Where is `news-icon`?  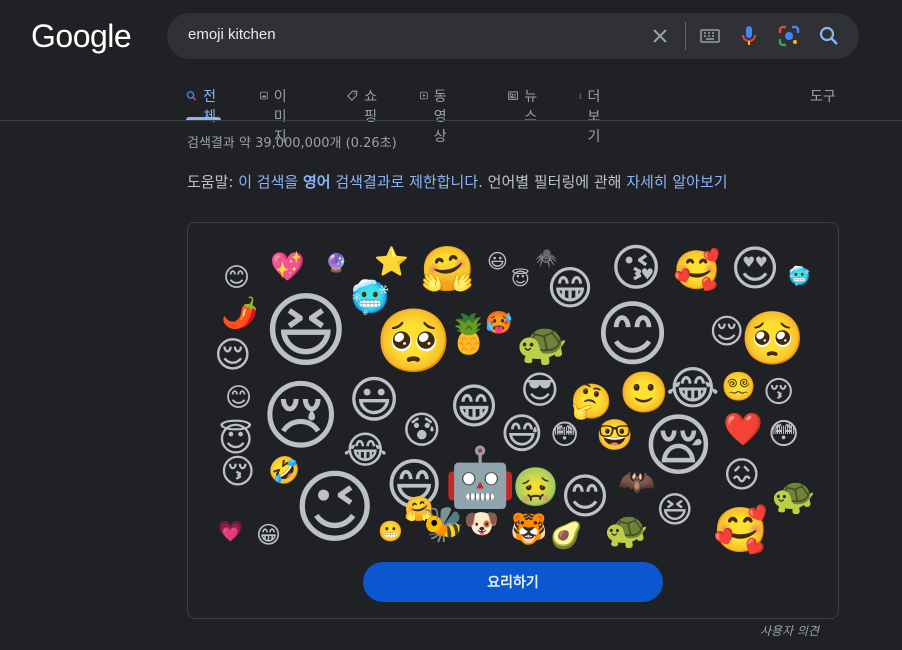 news-icon is located at coordinates (513, 95).